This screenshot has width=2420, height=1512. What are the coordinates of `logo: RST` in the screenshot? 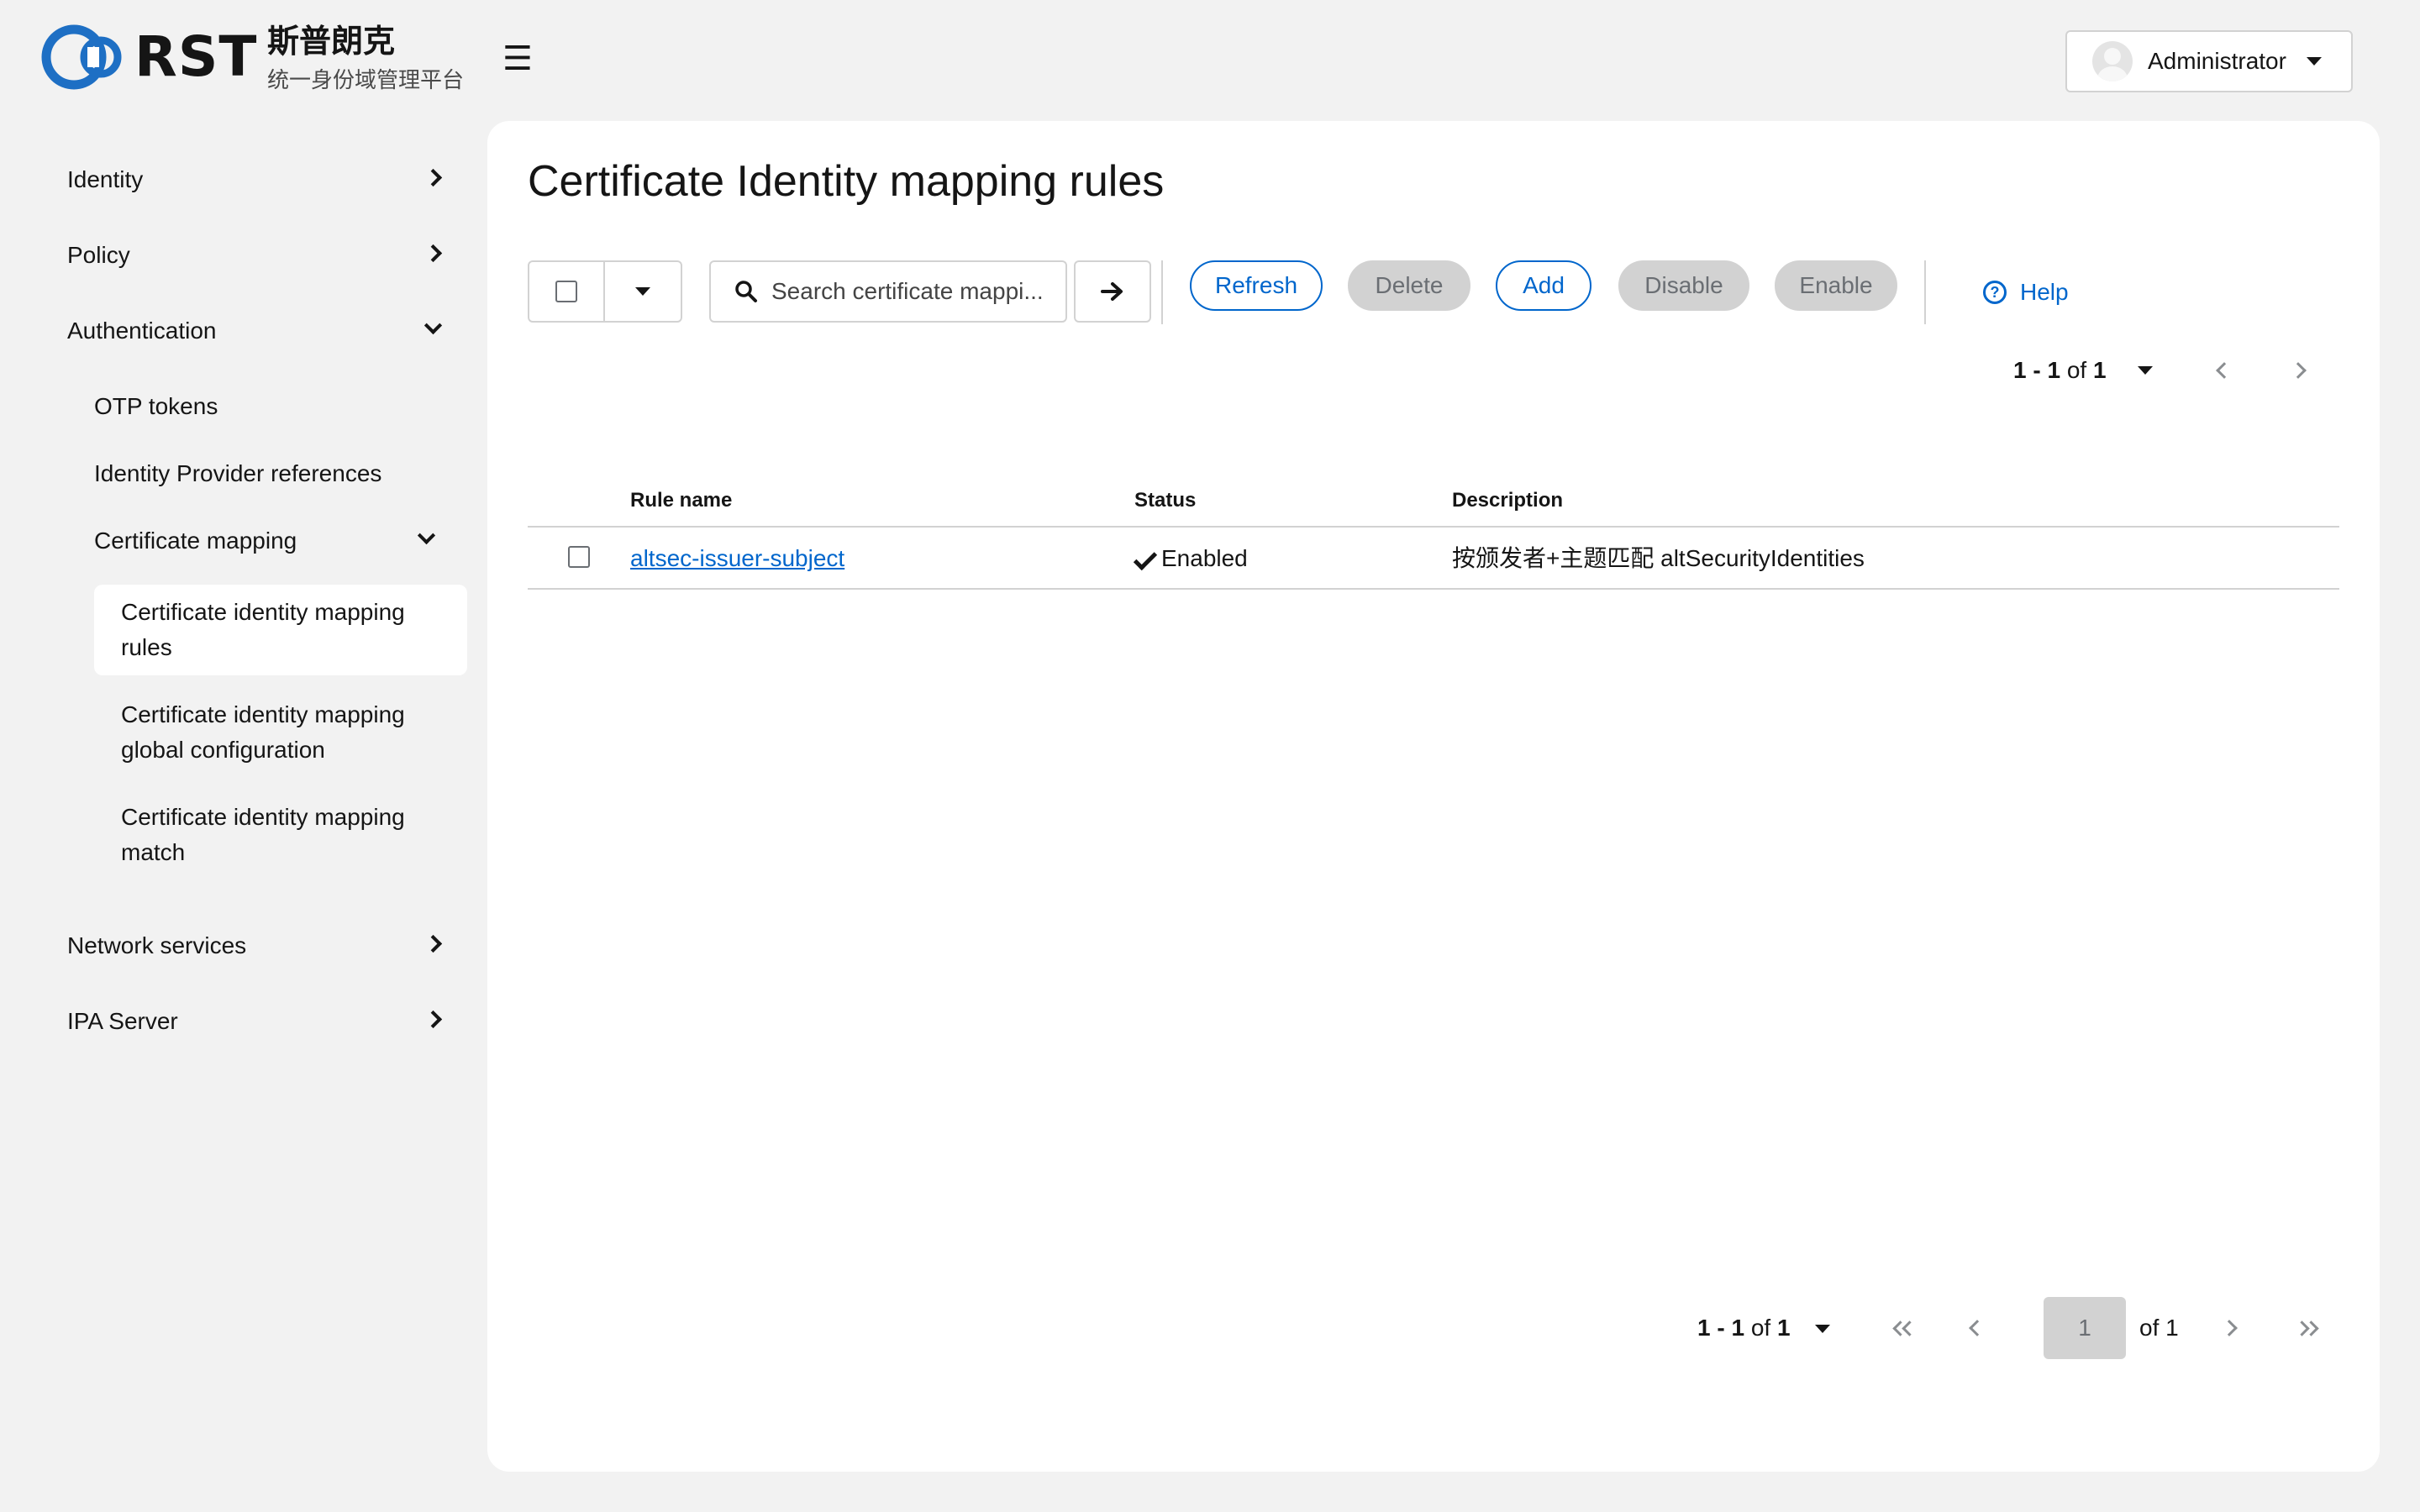 It's located at (148, 57).